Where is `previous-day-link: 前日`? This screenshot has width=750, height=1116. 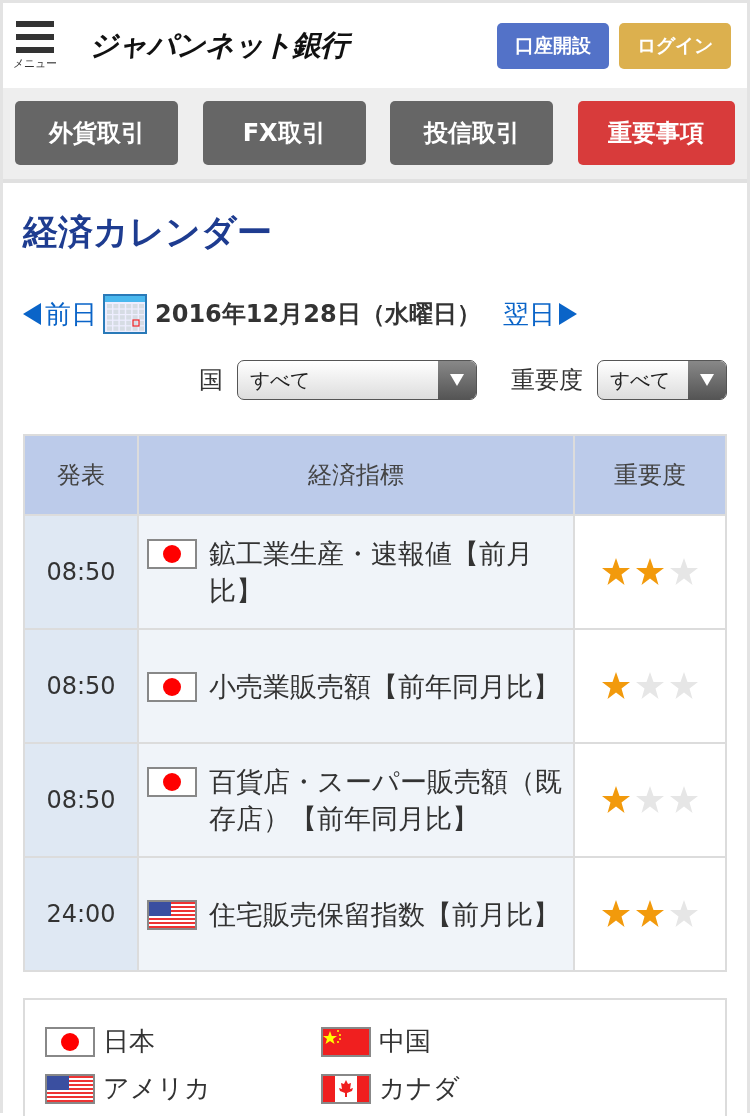 previous-day-link: 前日 is located at coordinates (60, 314).